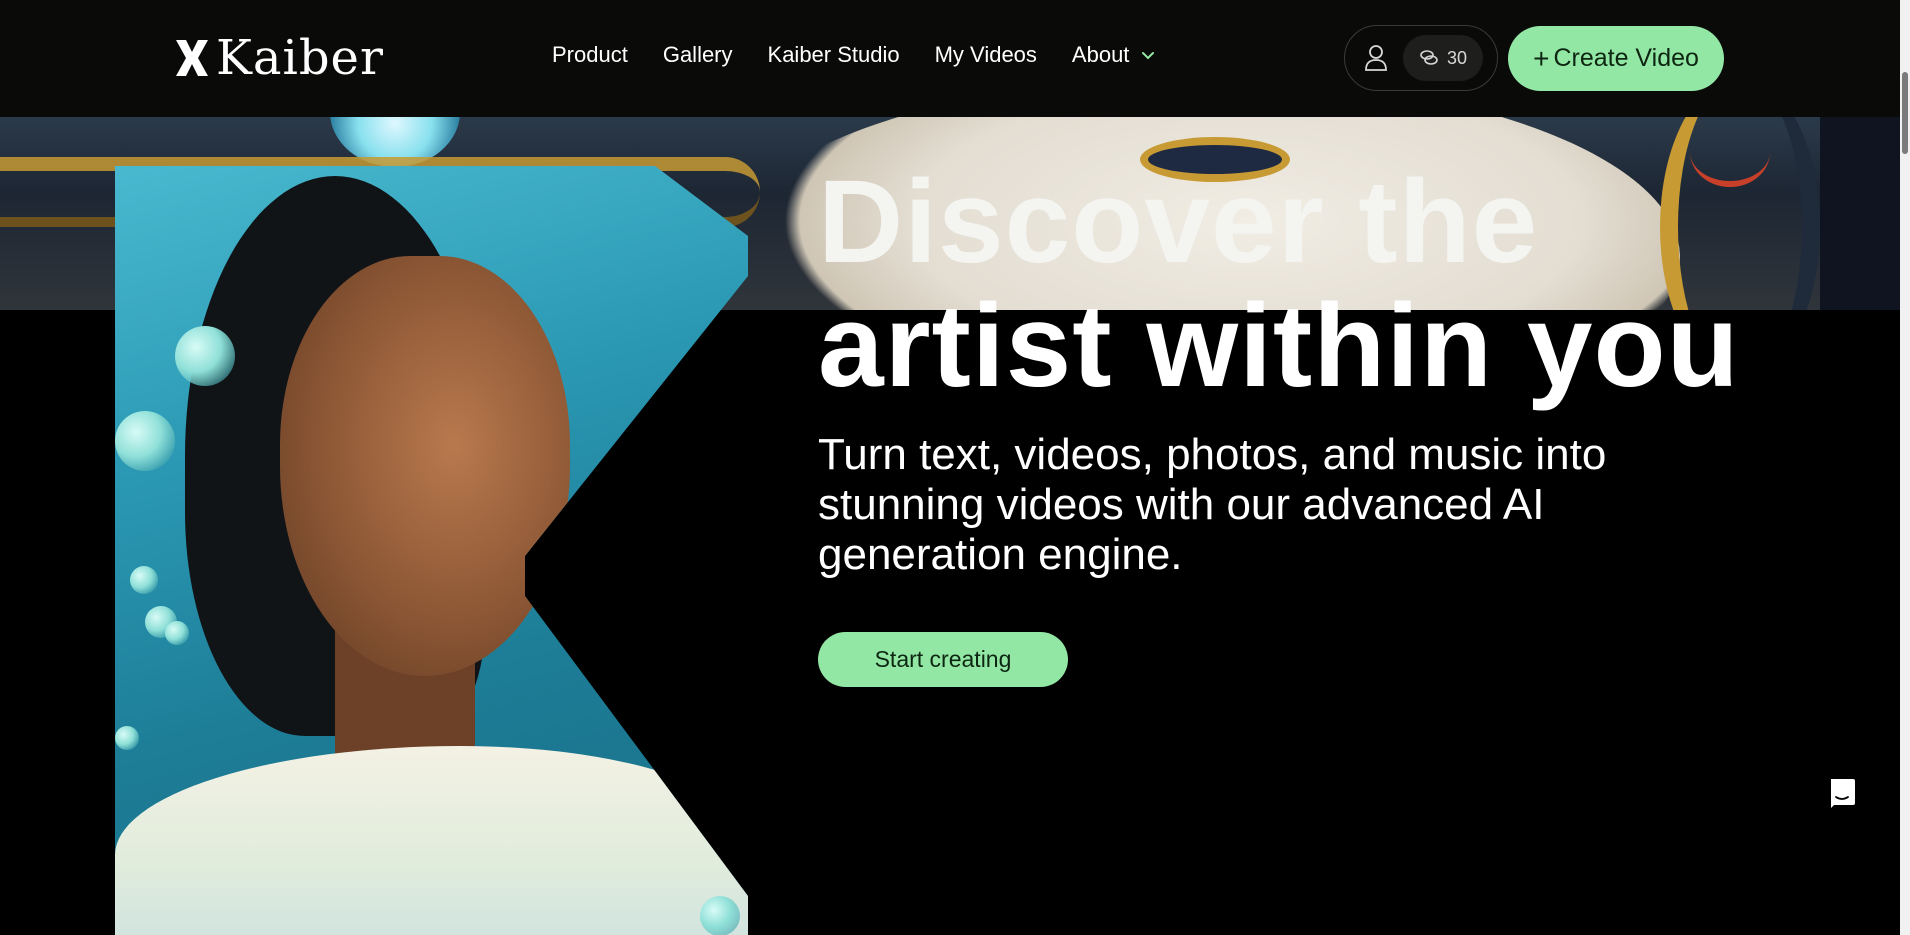 This screenshot has height=935, width=1910. I want to click on nav-item-gallery: Gallery, so click(698, 55).